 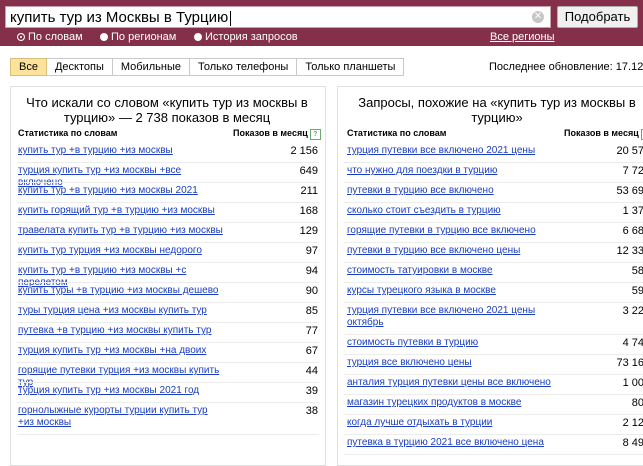 What do you see at coordinates (629, 363) in the screenshot?
I see `shows-count: 73 16` at bounding box center [629, 363].